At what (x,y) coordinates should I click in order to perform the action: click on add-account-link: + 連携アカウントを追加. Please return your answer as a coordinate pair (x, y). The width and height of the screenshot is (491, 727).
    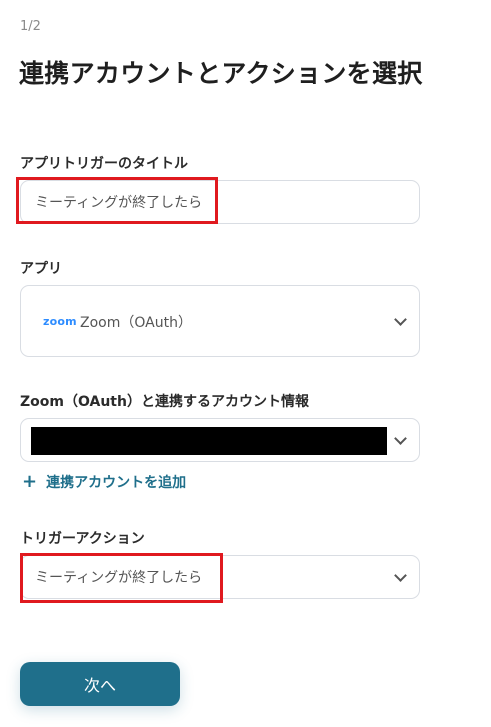
    Looking at the image, I should click on (104, 482).